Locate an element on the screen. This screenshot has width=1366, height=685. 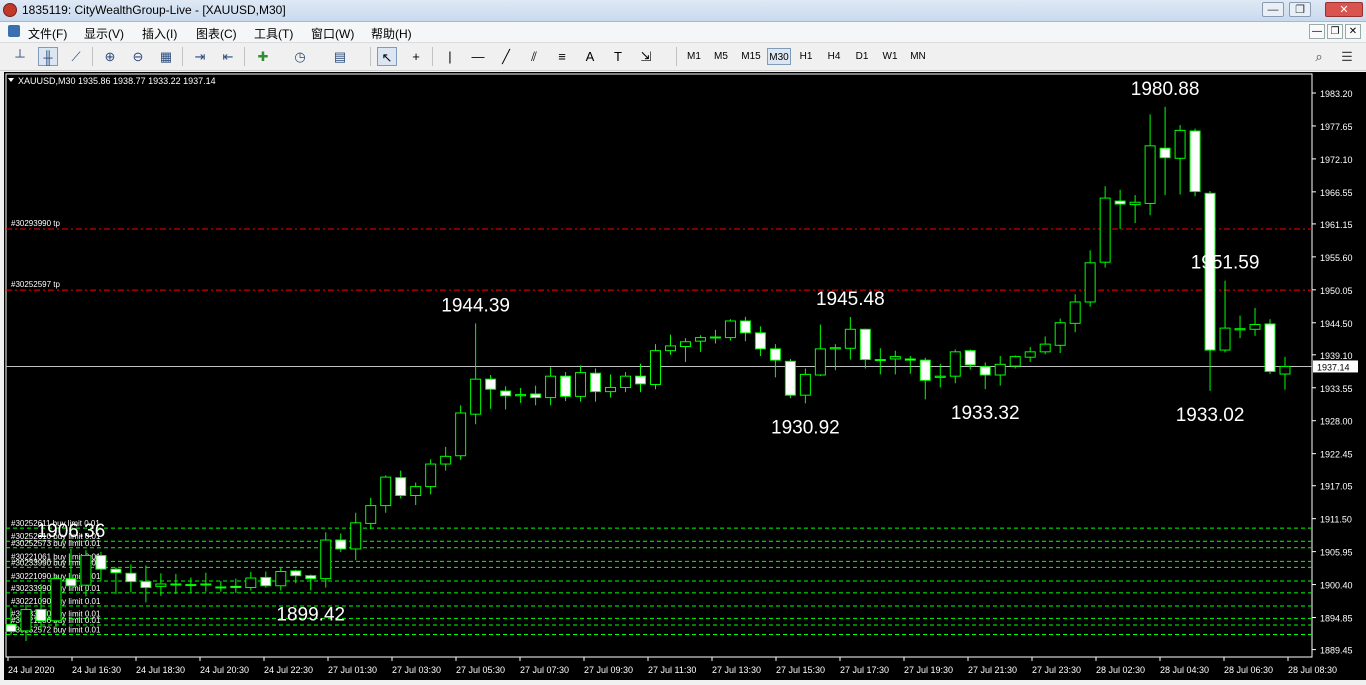
timeframe-mn: MN is located at coordinates (918, 56).